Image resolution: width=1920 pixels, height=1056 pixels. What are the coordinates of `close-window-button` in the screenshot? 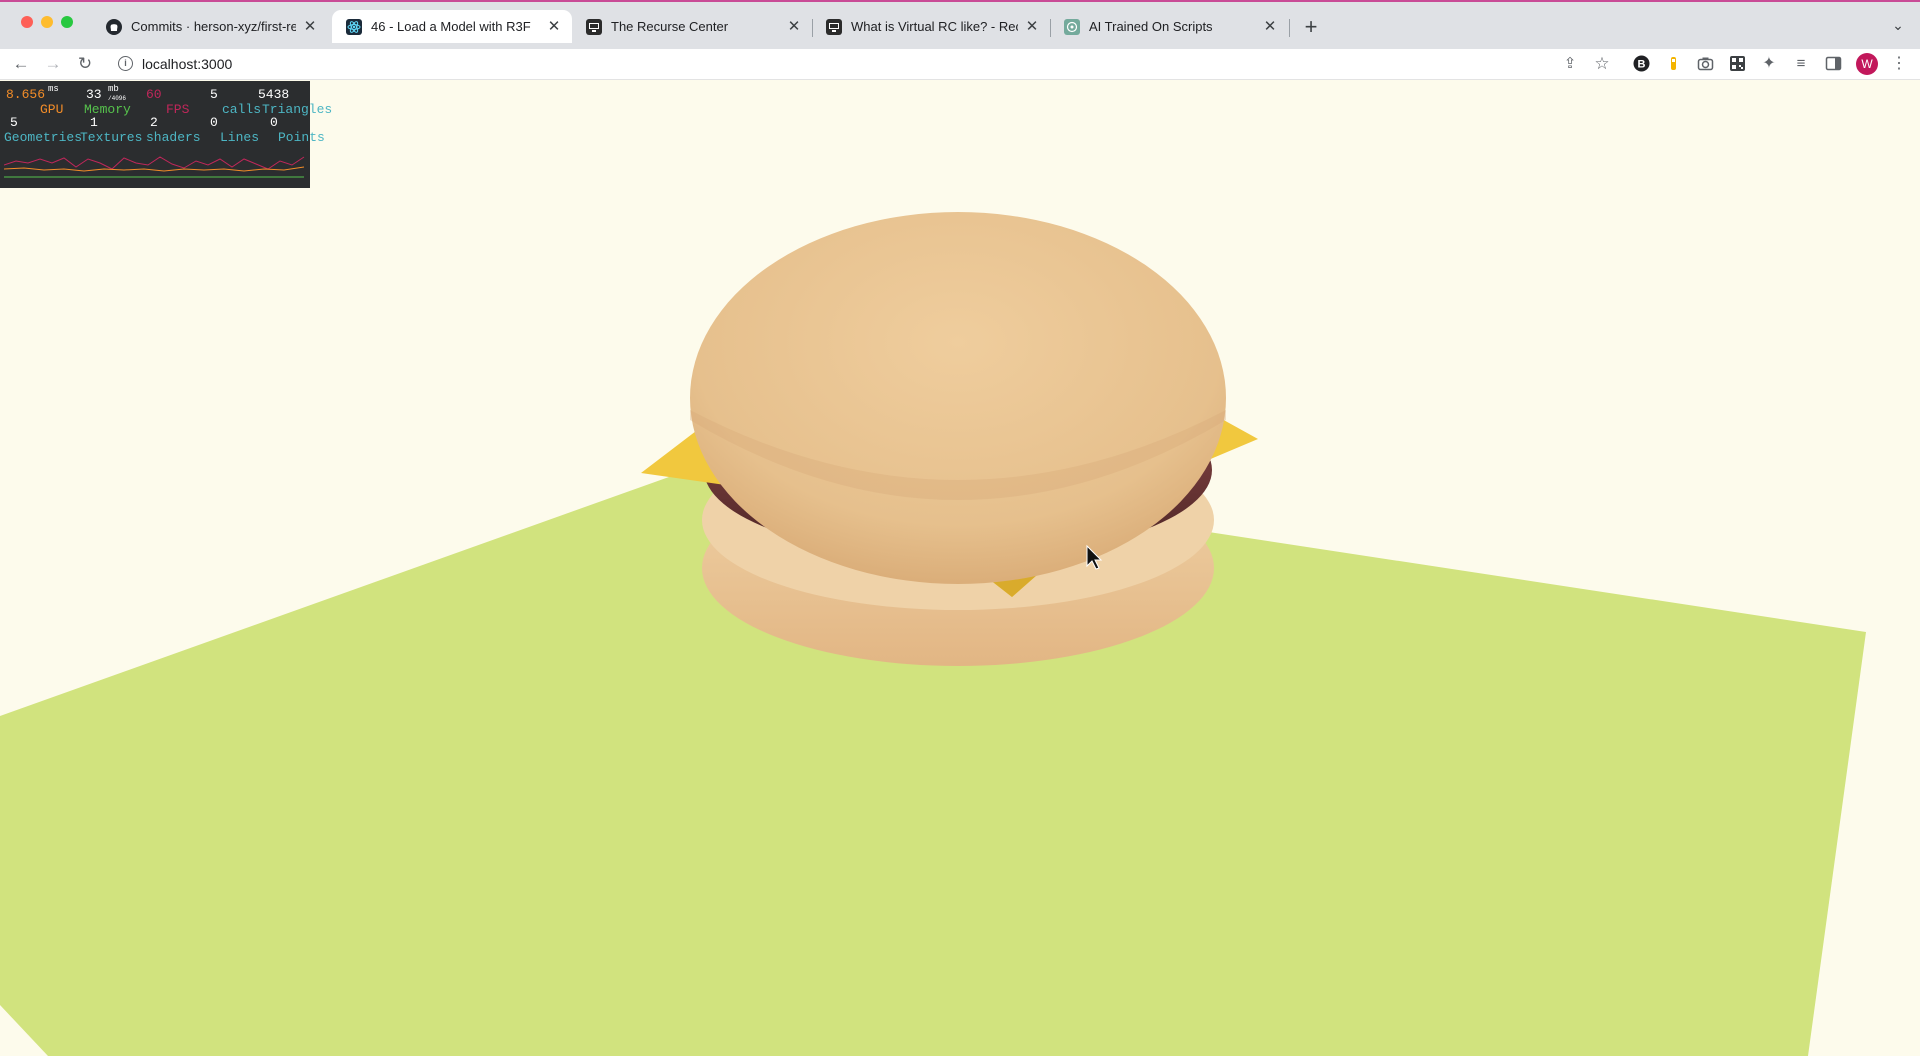 It's located at (27, 22).